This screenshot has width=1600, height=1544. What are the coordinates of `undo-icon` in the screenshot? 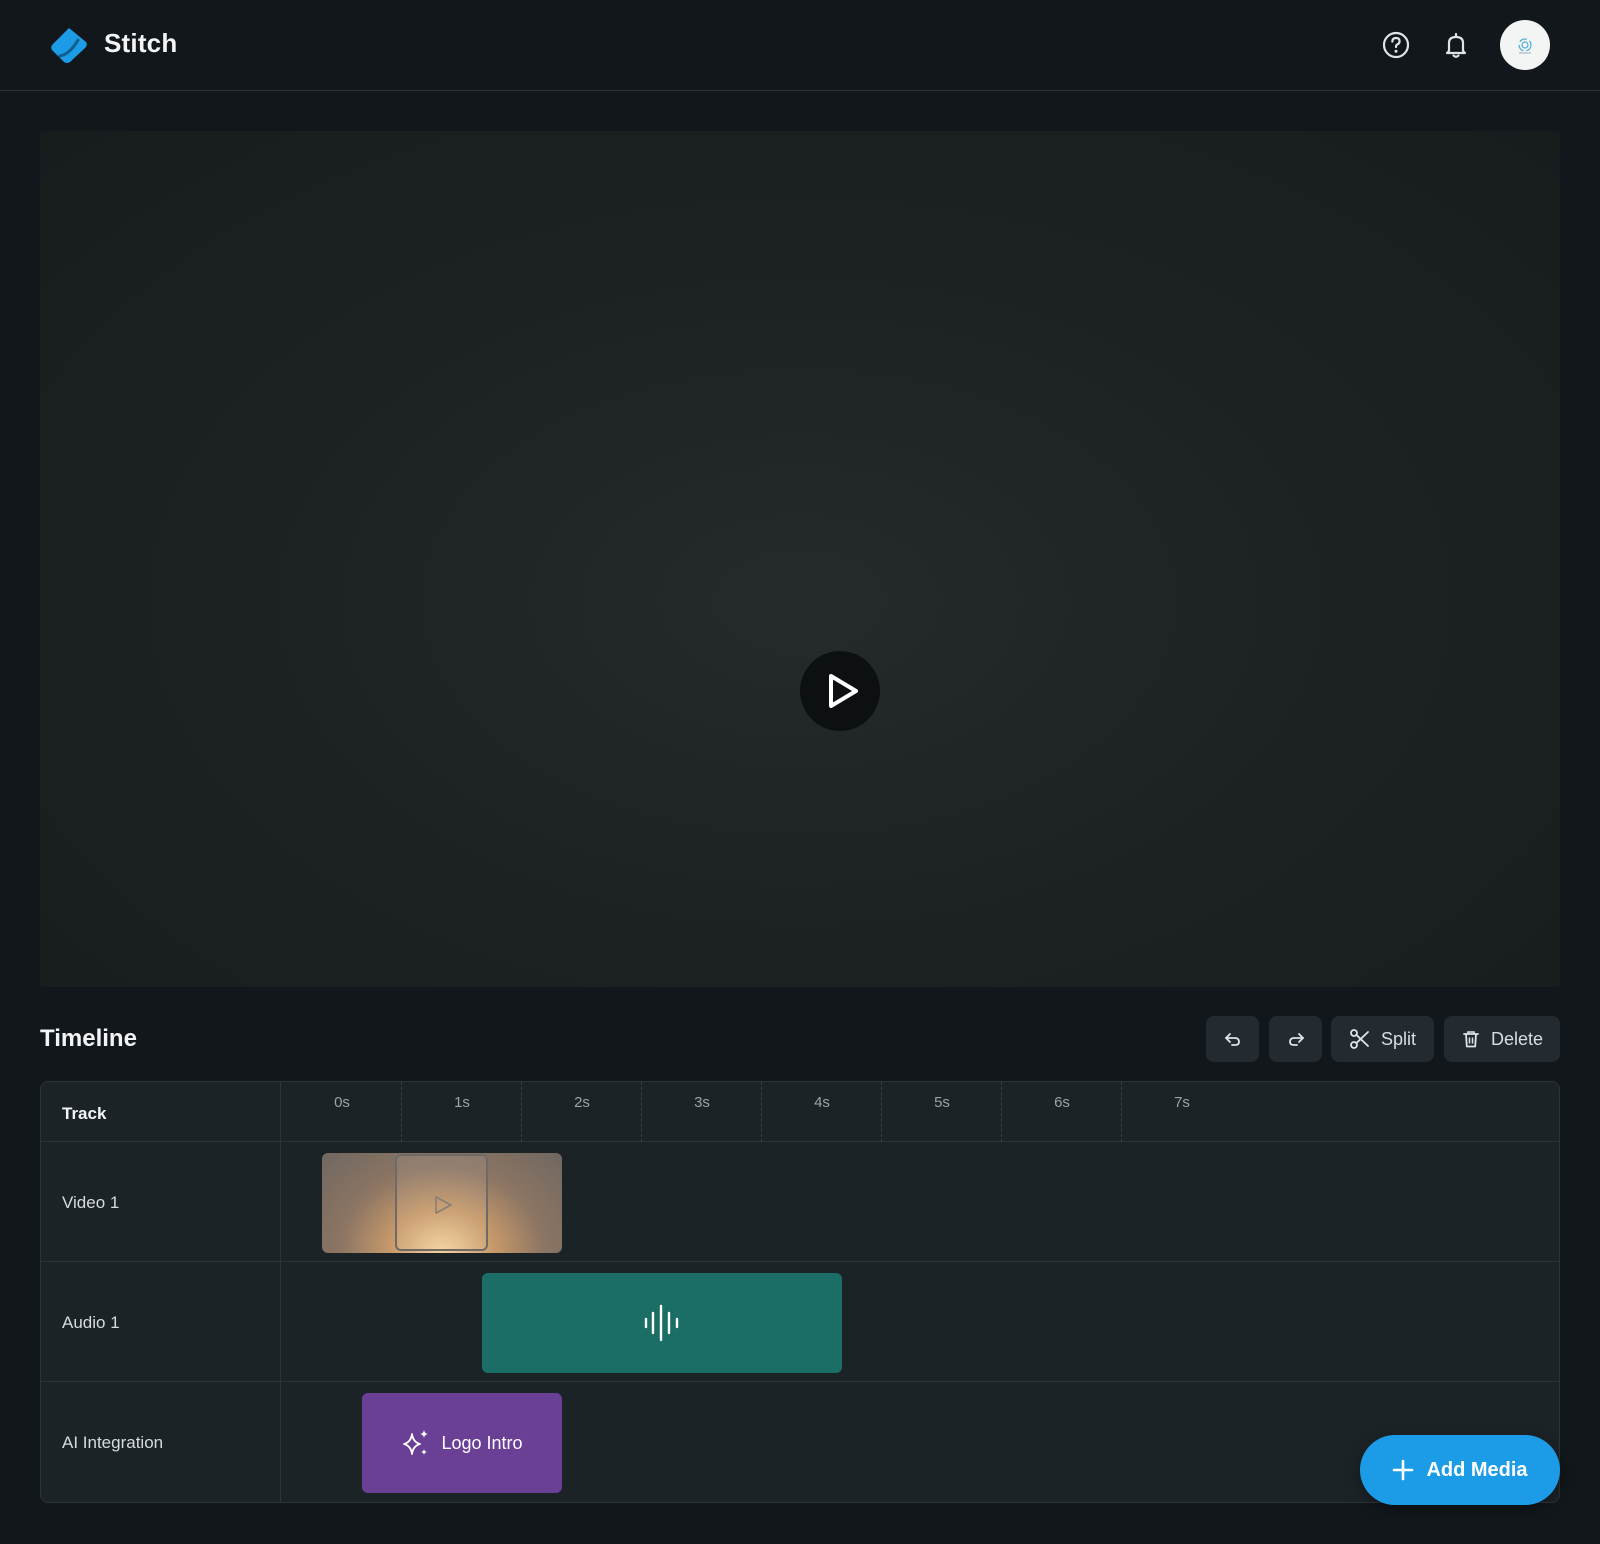 It's located at (1232, 1039).